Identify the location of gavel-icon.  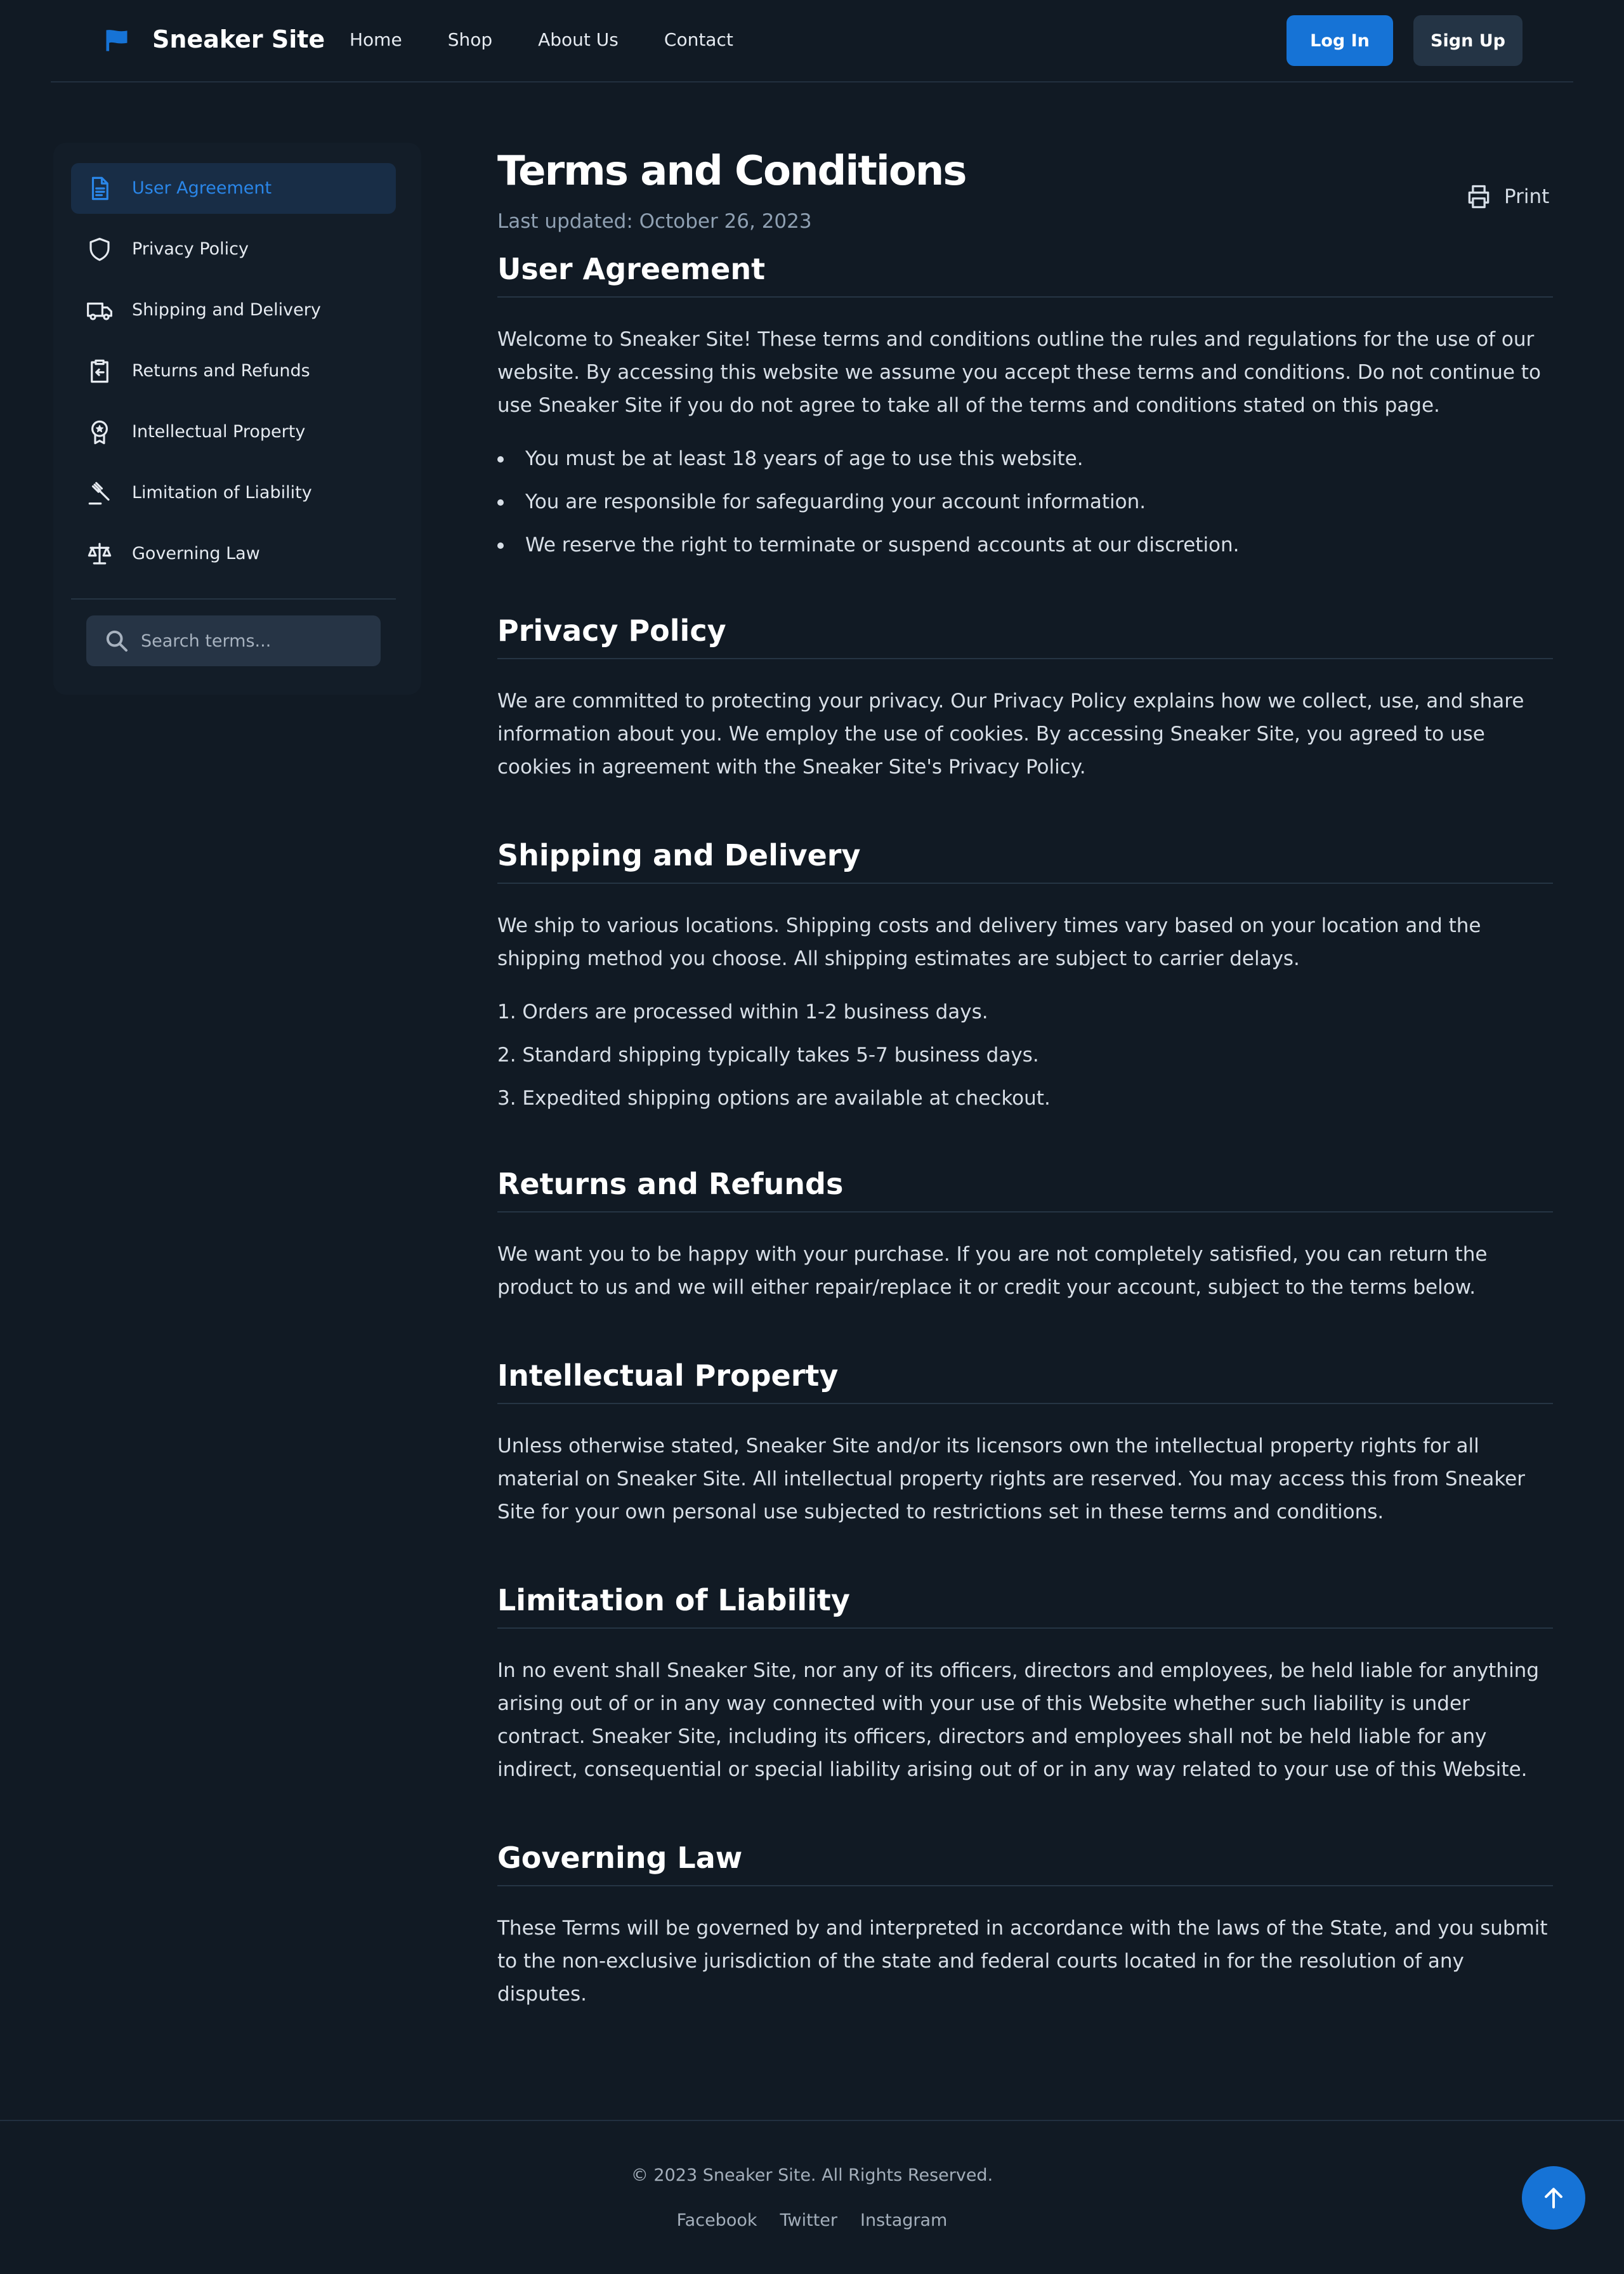
(99, 493).